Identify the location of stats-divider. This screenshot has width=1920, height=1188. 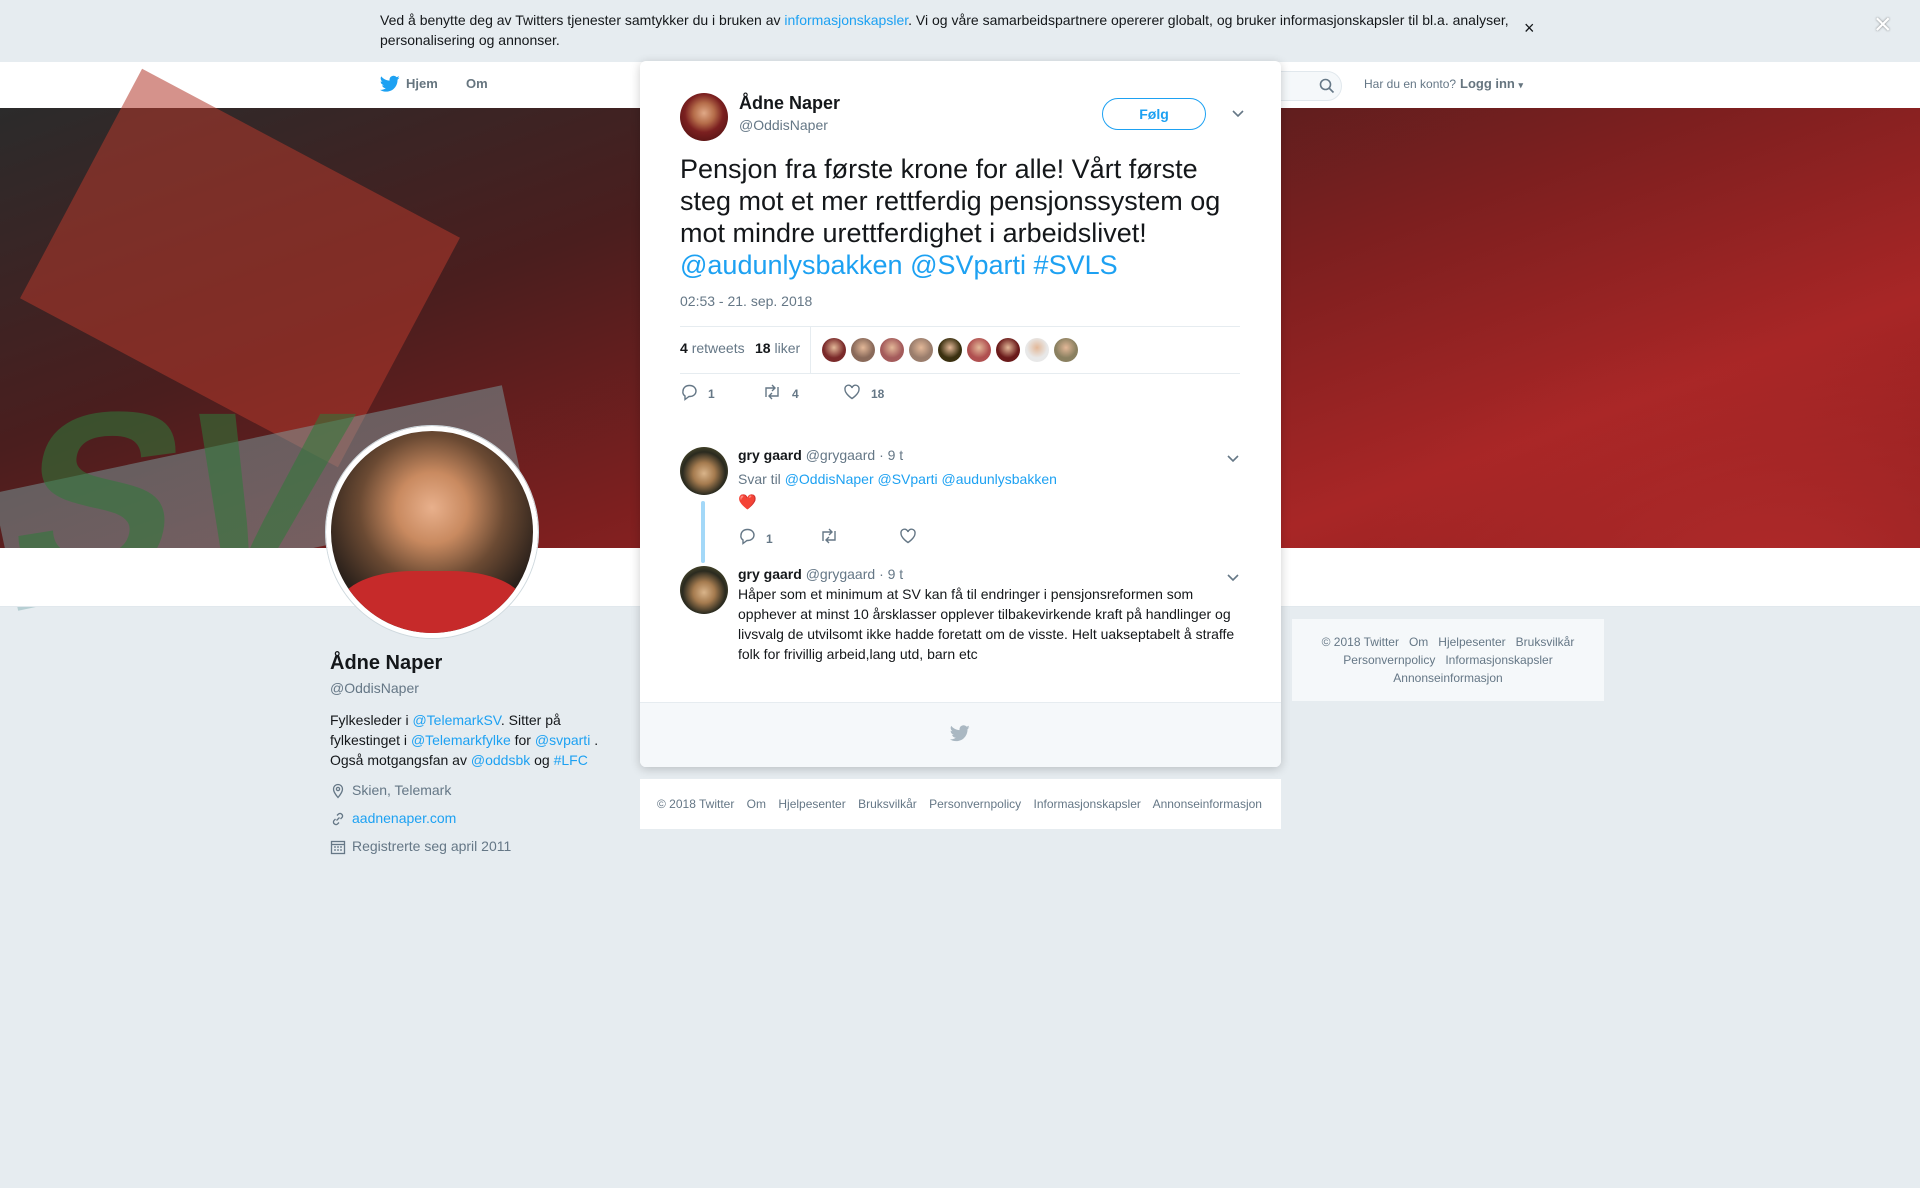
(810, 350).